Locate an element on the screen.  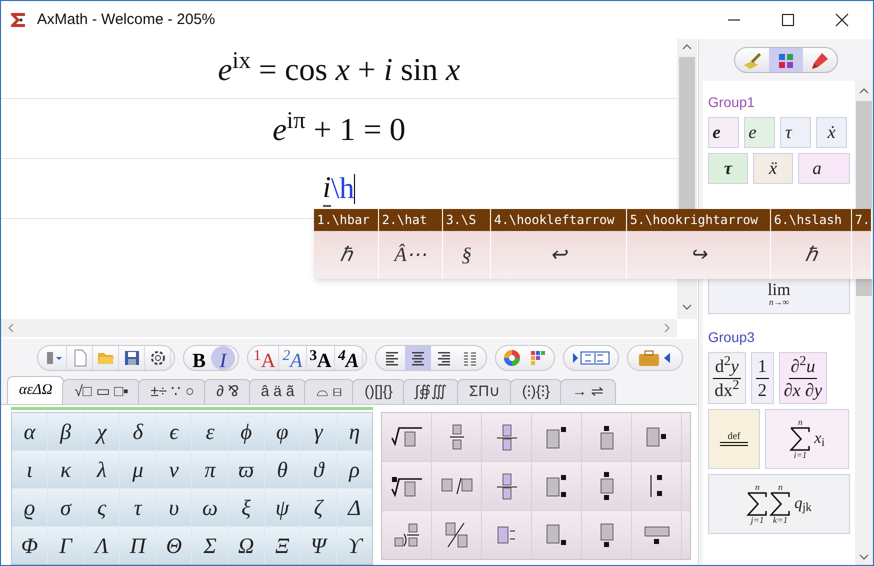
text-style-button: $^{4}$A is located at coordinates (349, 358).